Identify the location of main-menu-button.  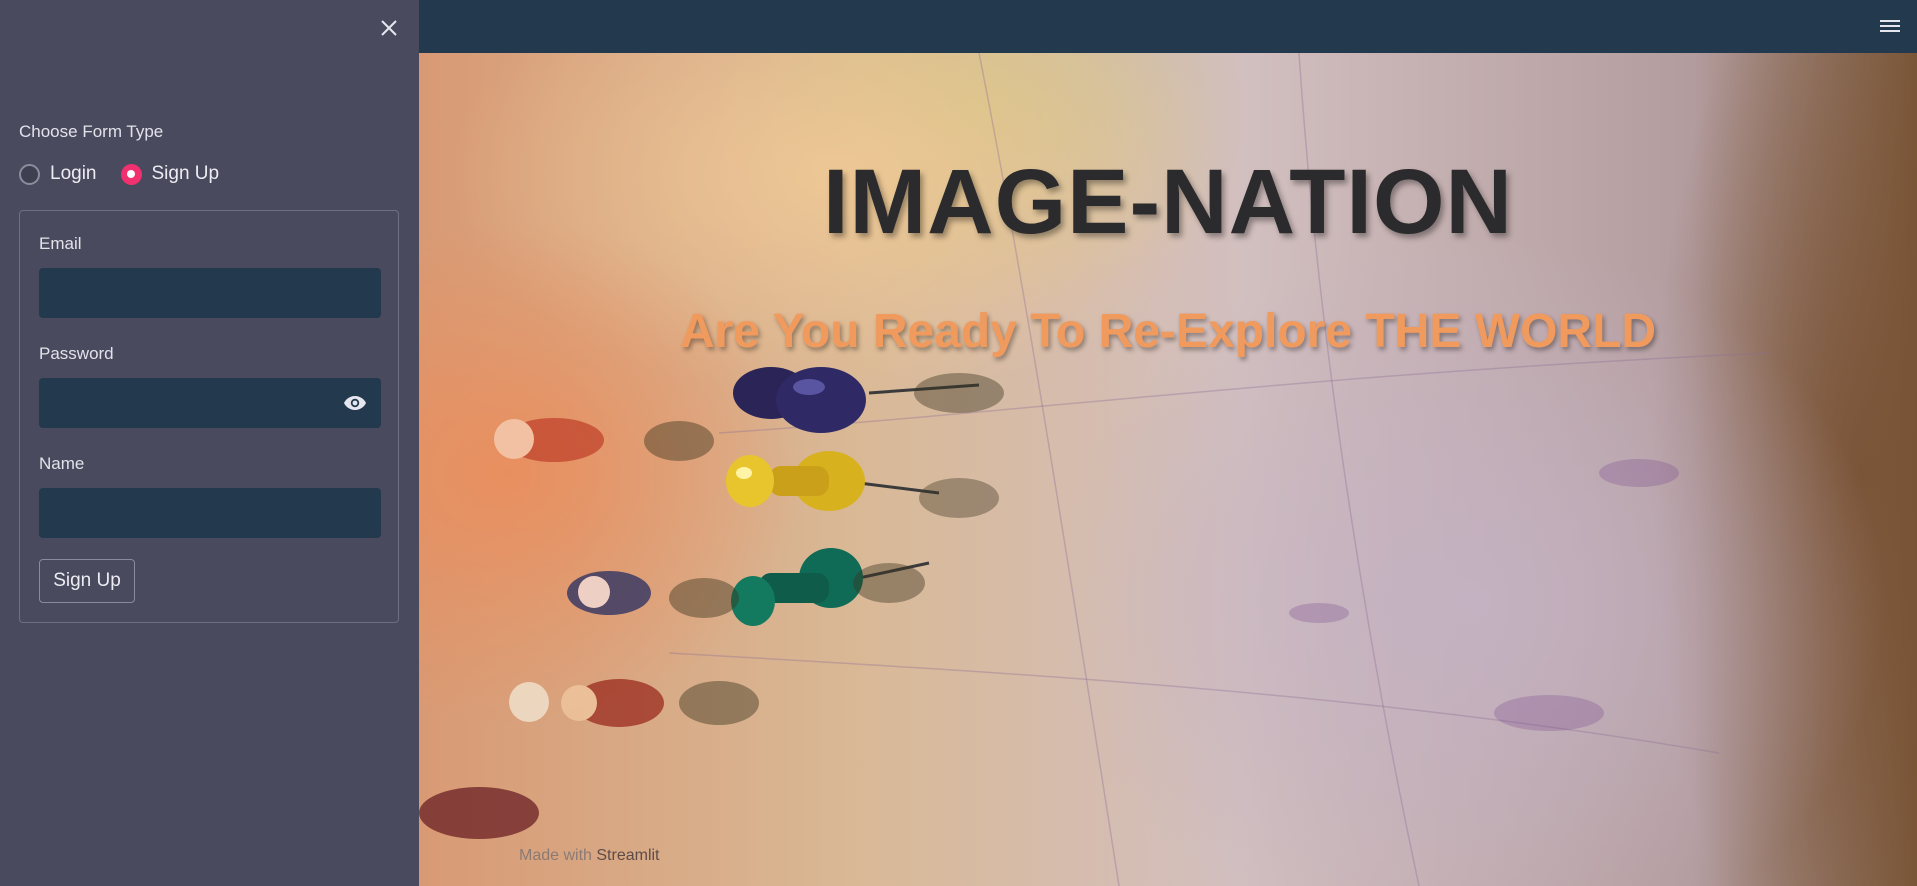
(1890, 26).